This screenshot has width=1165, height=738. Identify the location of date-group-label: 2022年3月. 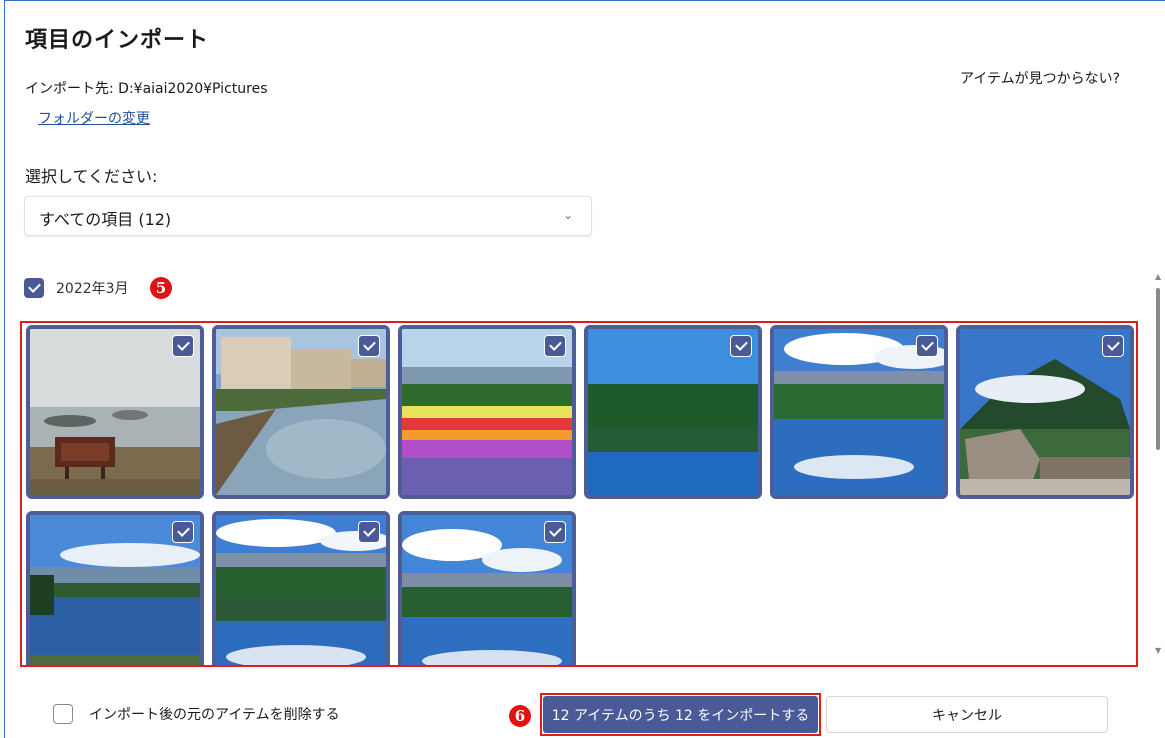
(92, 289).